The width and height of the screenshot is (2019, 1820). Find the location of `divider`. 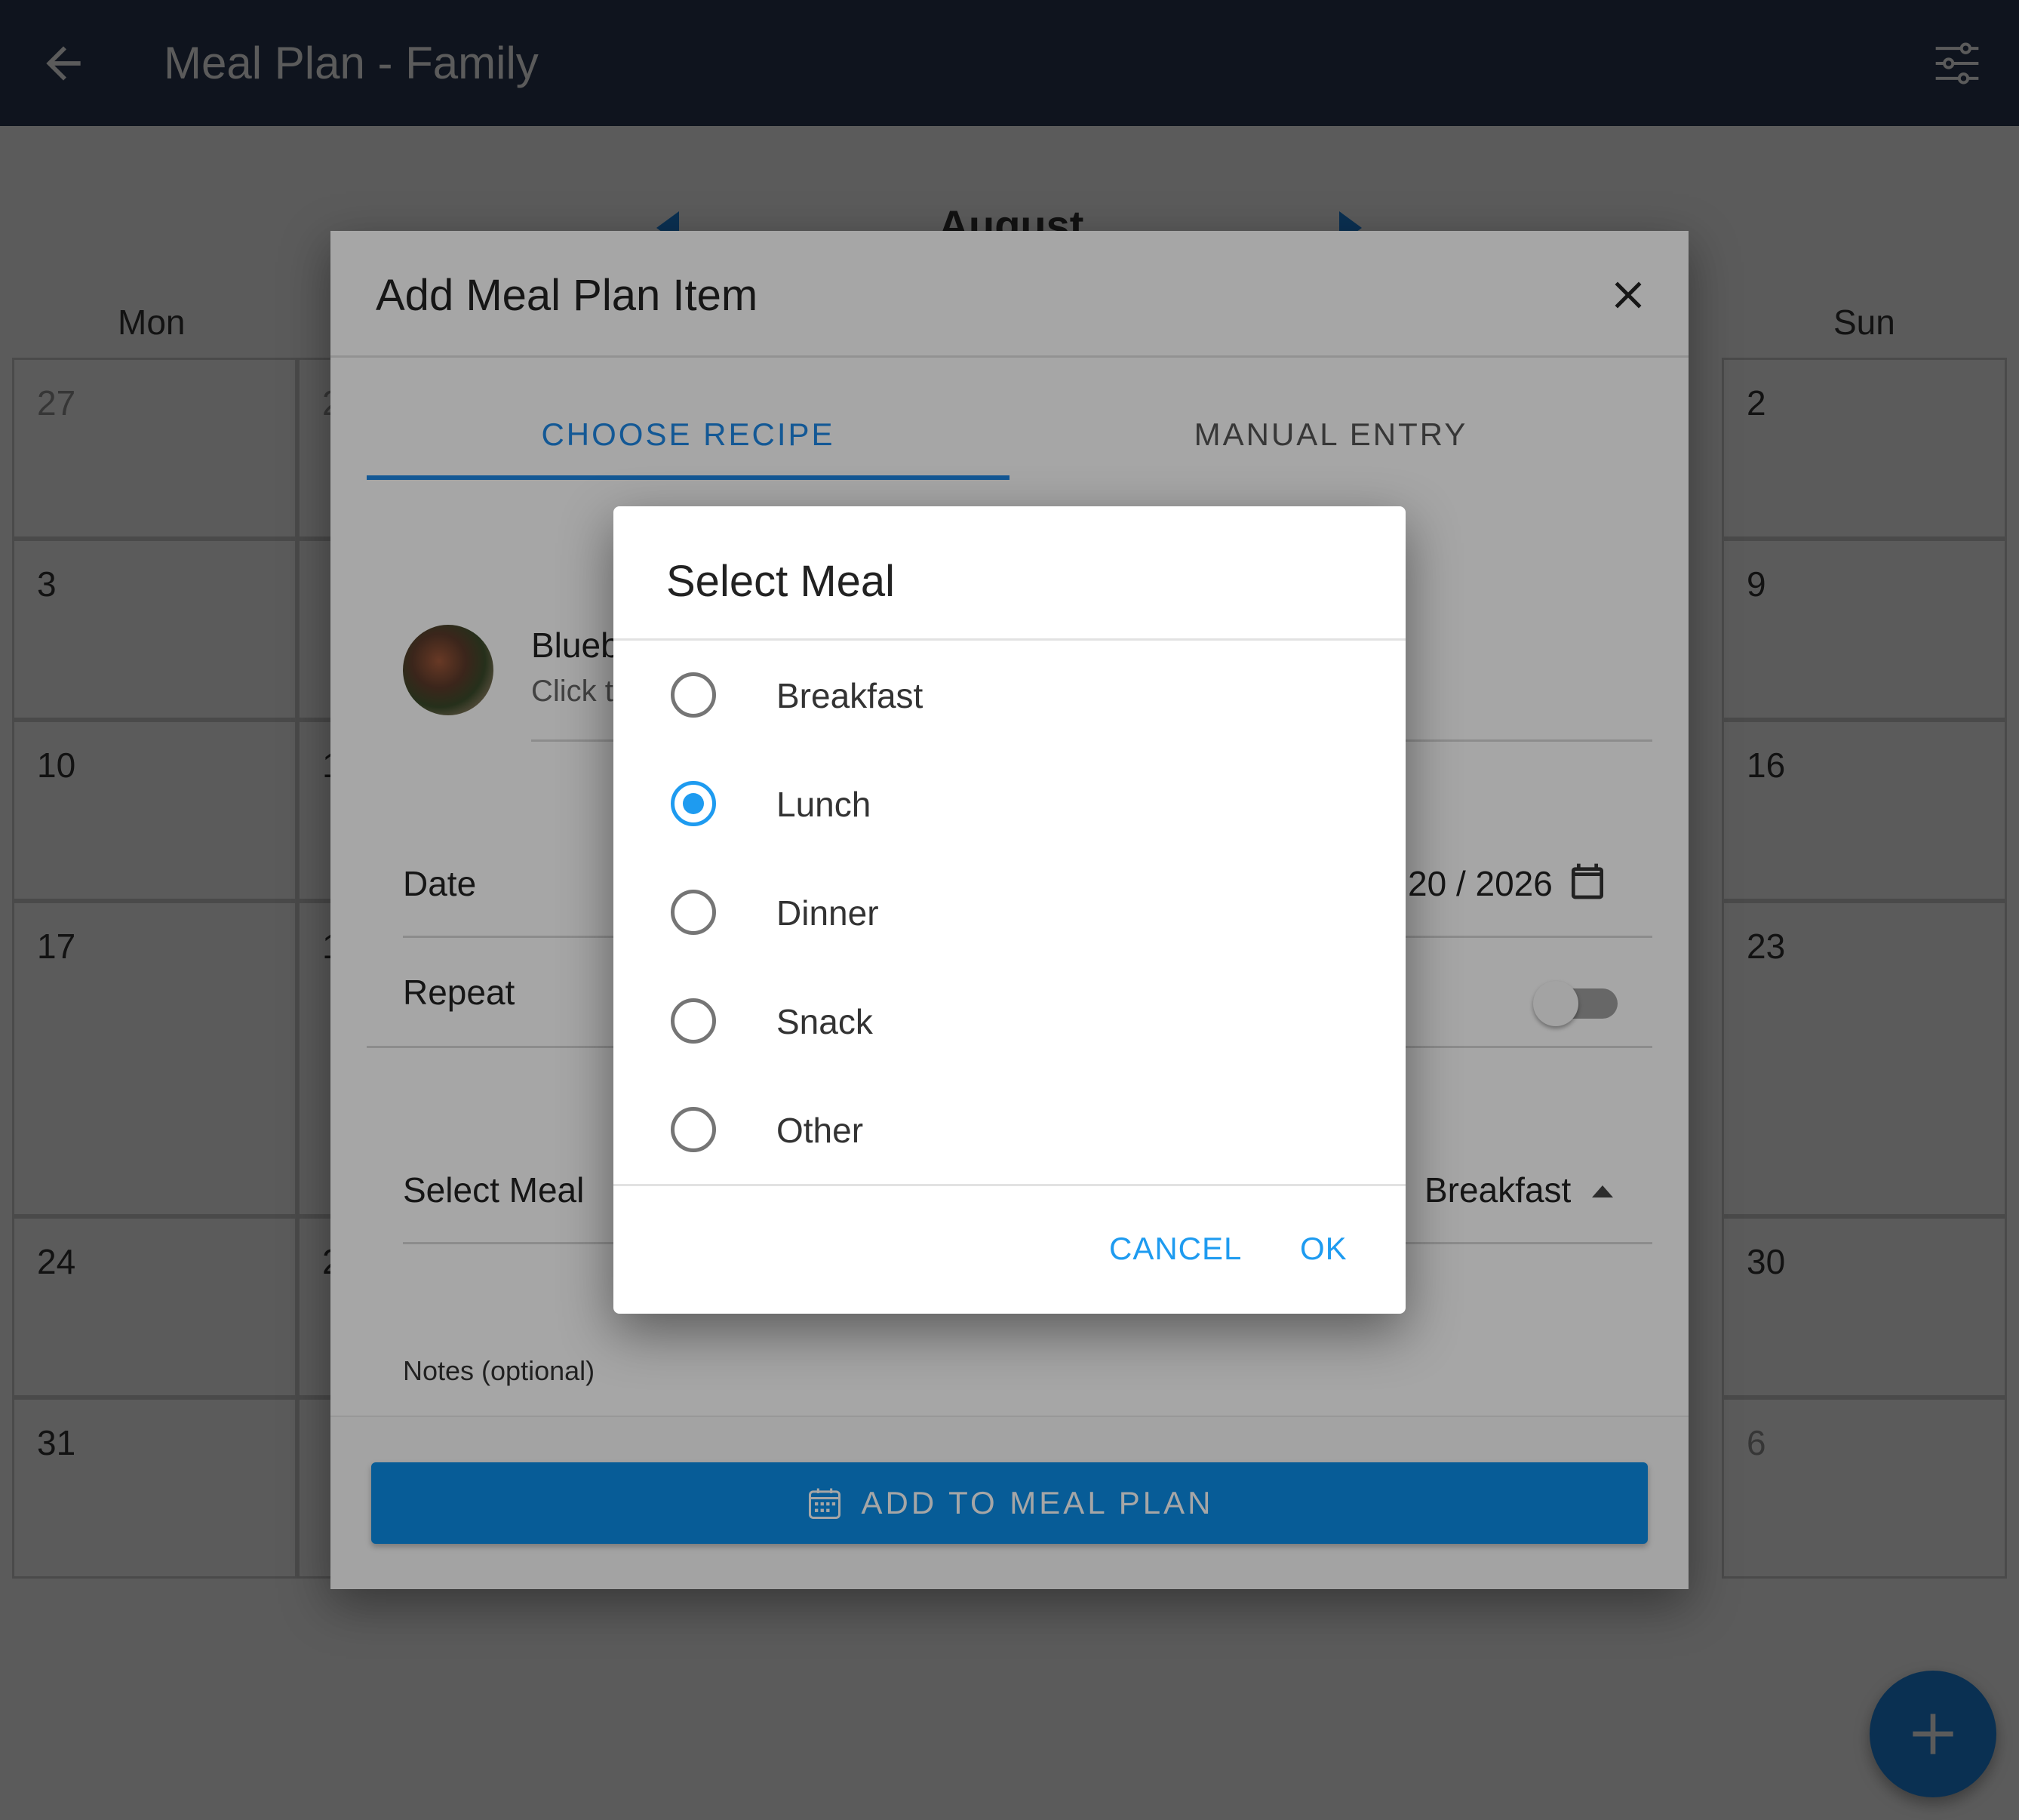

divider is located at coordinates (1009, 1185).